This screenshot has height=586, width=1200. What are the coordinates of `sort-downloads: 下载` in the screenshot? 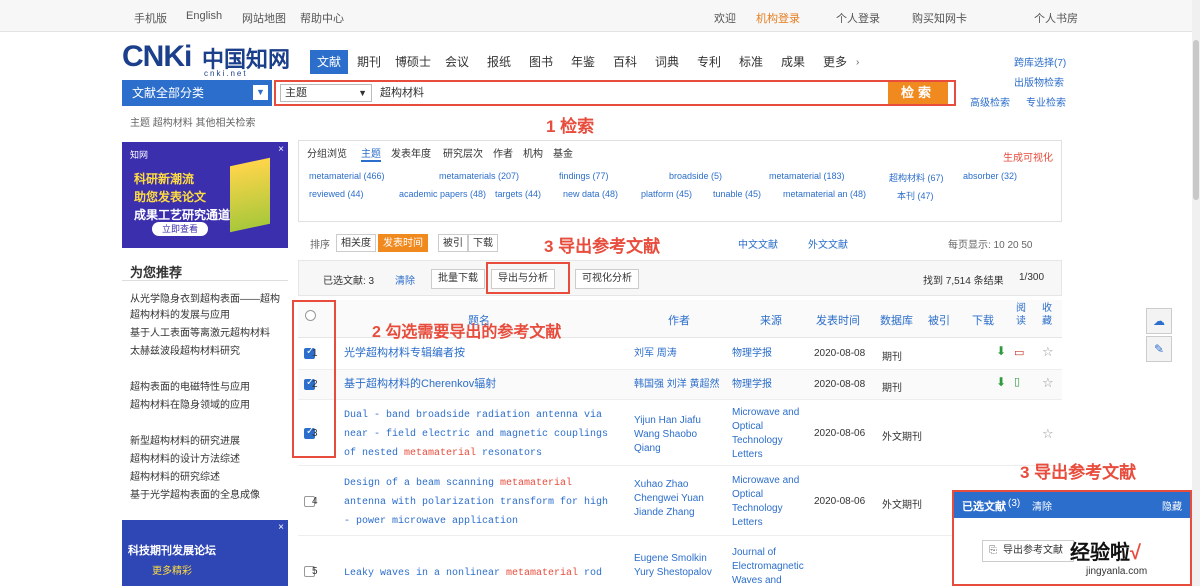 It's located at (483, 243).